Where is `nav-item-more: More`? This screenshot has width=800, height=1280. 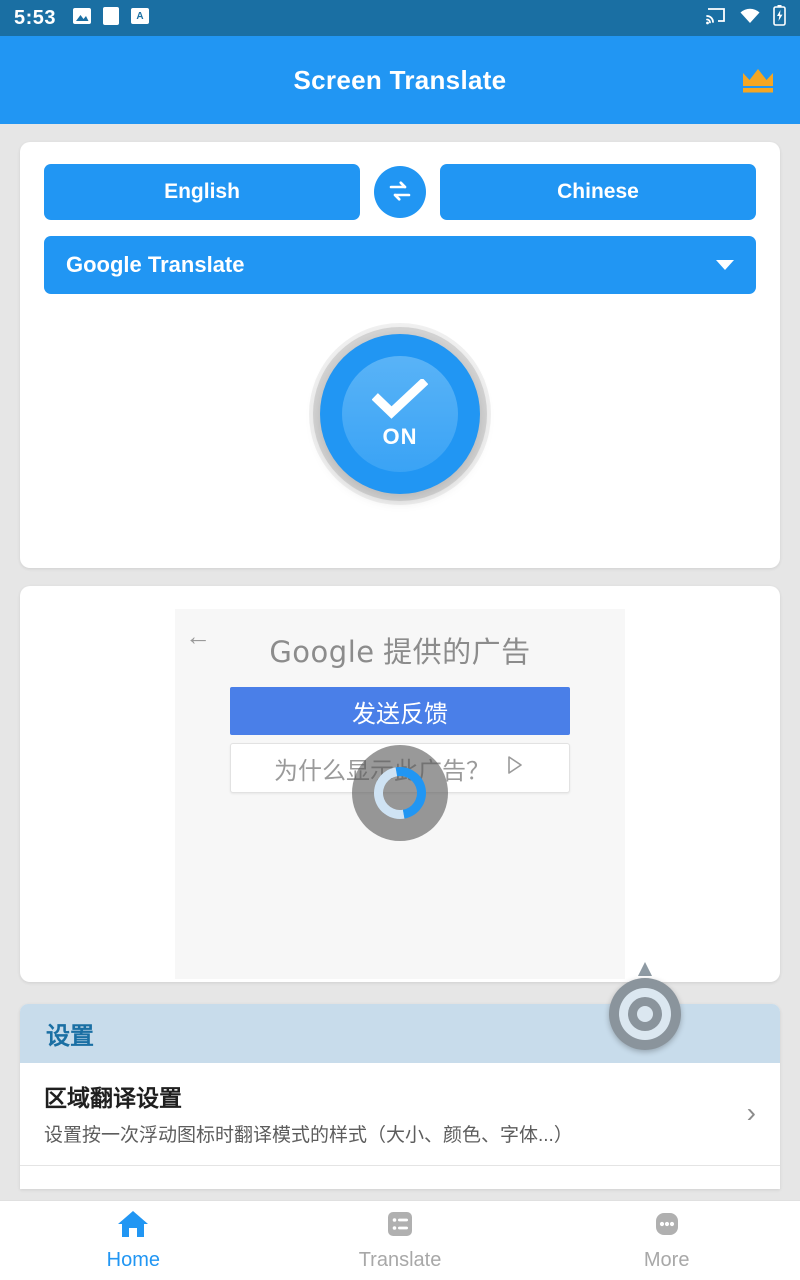
nav-item-more: More is located at coordinates (666, 1240).